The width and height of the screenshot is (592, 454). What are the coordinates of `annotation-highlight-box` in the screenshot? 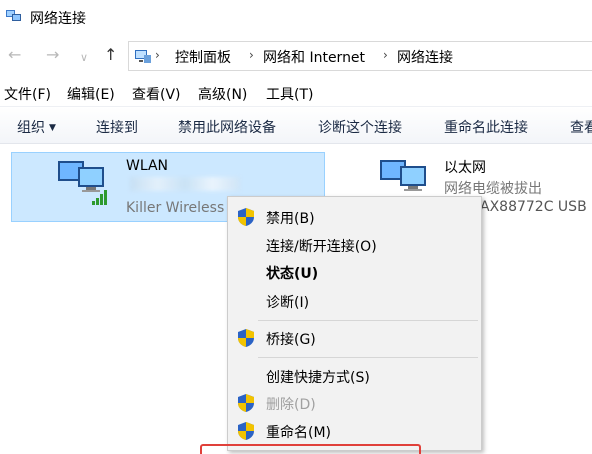 It's located at (310, 449).